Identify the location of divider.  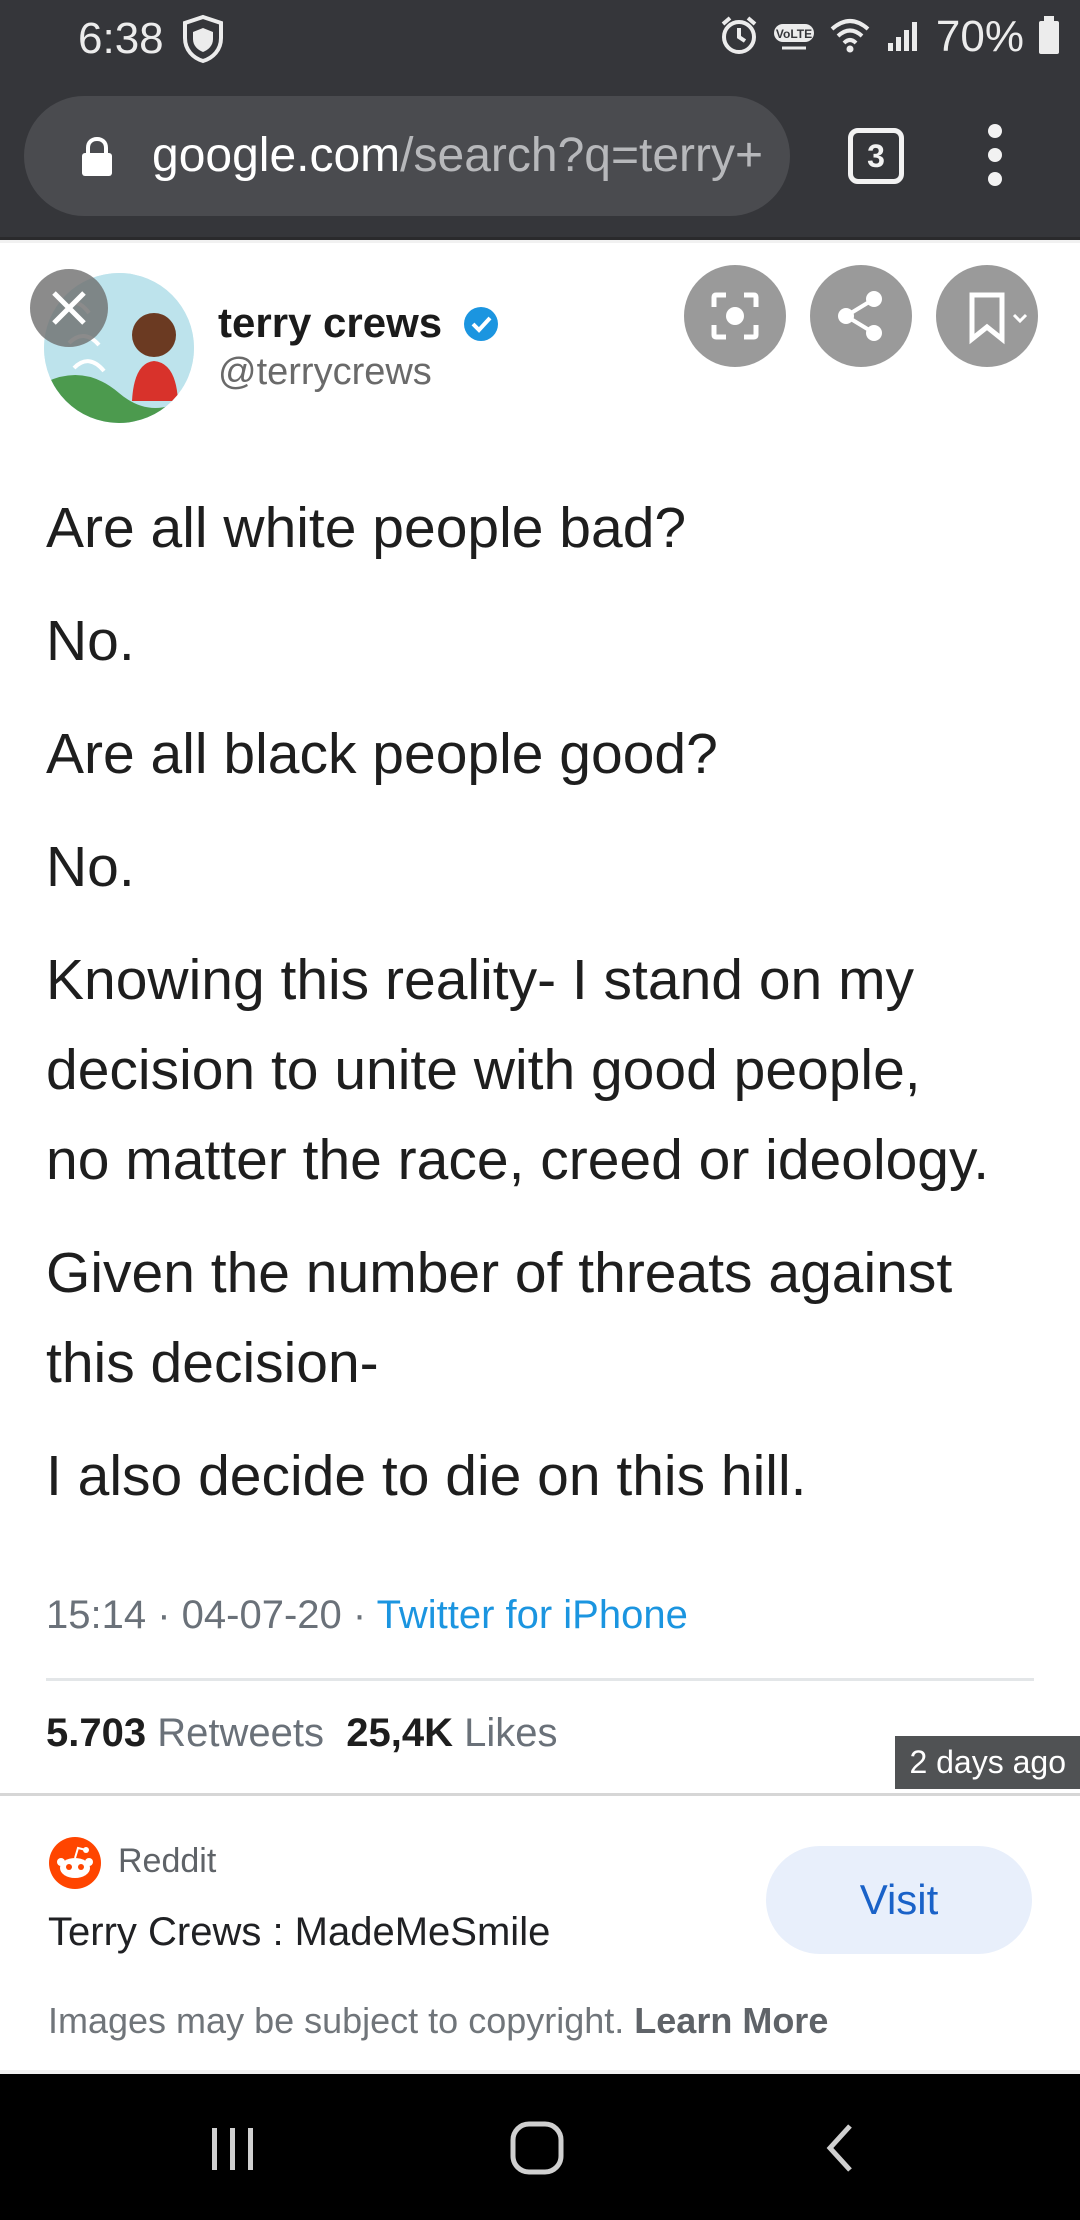
(540, 1679).